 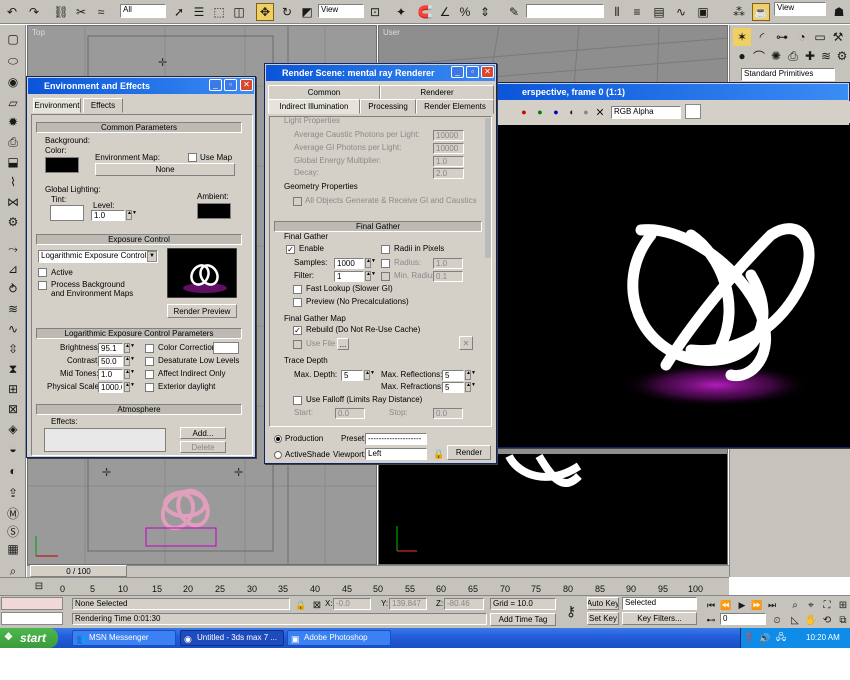 What do you see at coordinates (453, 387) in the screenshot?
I see `max-refractions-field: 5` at bounding box center [453, 387].